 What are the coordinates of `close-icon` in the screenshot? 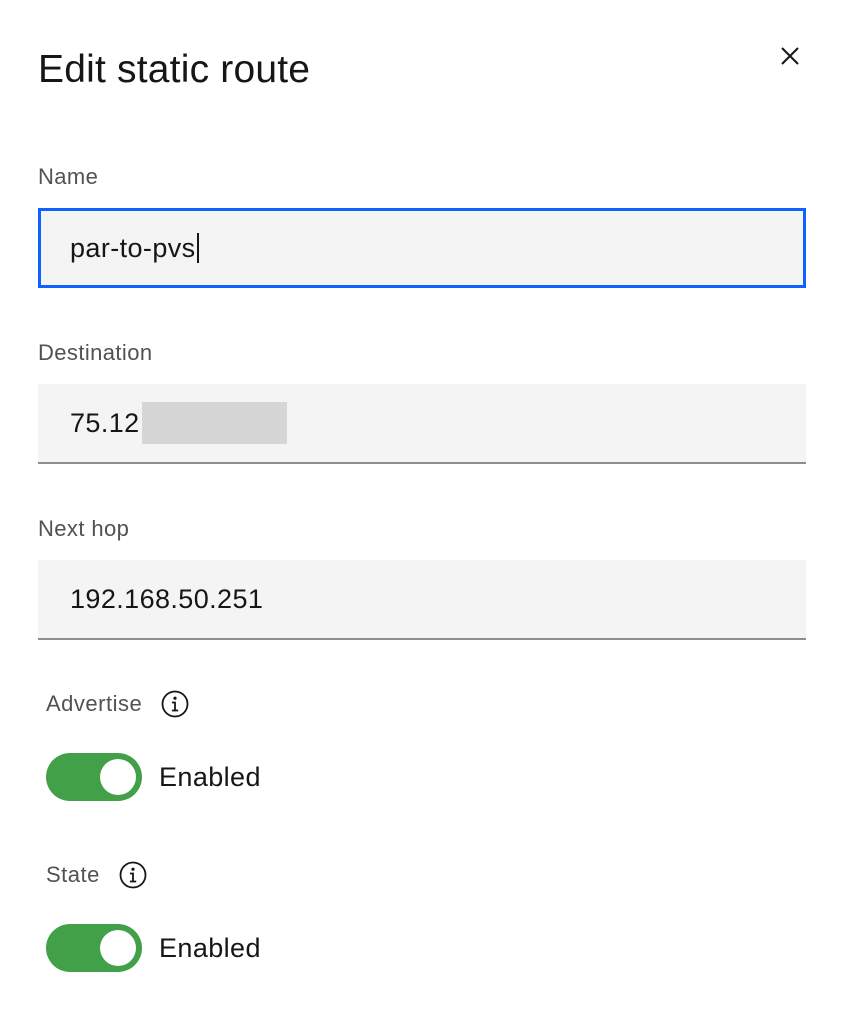 It's located at (790, 56).